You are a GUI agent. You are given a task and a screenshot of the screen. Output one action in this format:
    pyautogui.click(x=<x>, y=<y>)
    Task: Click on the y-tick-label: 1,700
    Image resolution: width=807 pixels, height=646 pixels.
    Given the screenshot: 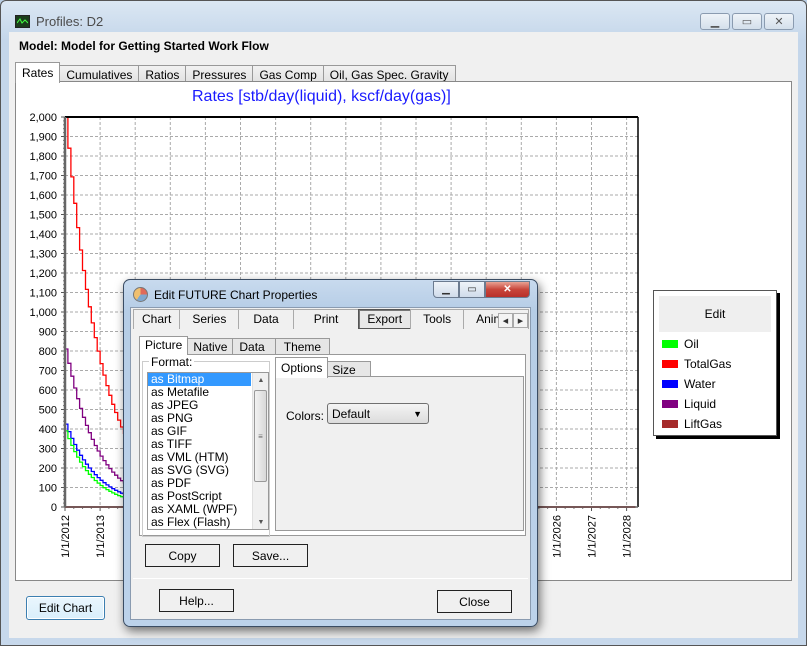 What is the action you would take?
    pyautogui.click(x=43, y=177)
    